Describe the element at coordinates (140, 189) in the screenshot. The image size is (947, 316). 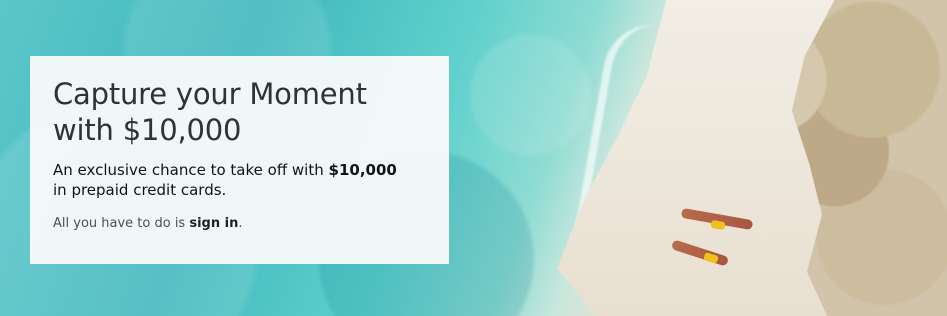
I see `description-line-2: in prepaid credit cards.` at that location.